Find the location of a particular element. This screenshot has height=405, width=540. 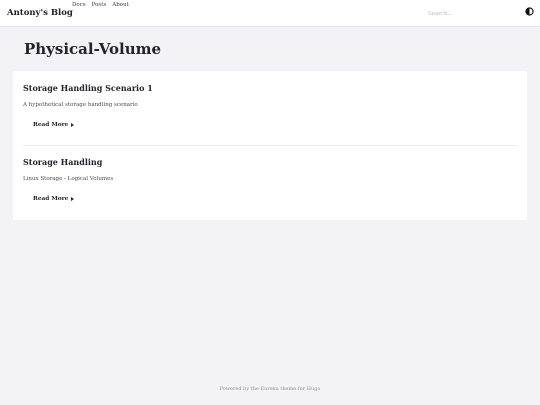

nav-link-posts: Posts is located at coordinates (99, 5).